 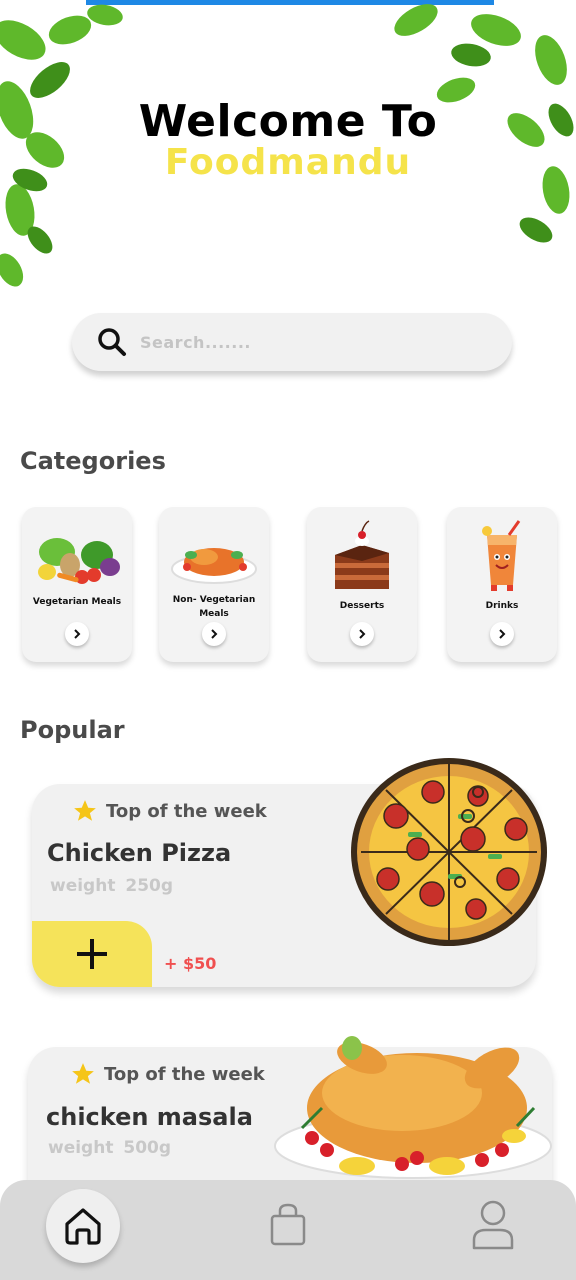 I want to click on category-card-desserts: Desserts, so click(x=362, y=584).